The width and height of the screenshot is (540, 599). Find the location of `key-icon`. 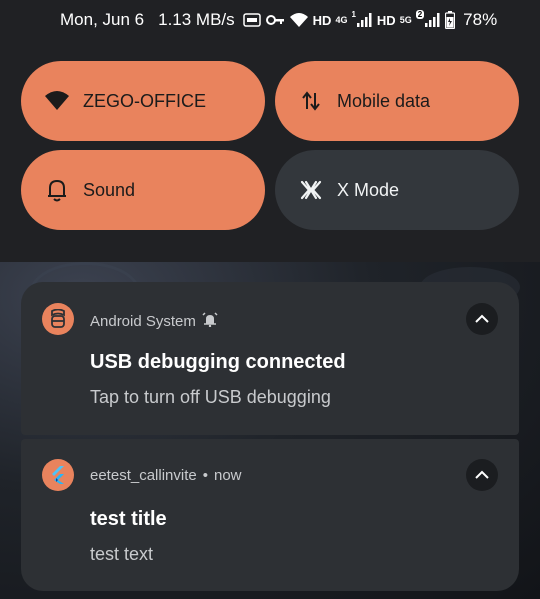

key-icon is located at coordinates (275, 20).